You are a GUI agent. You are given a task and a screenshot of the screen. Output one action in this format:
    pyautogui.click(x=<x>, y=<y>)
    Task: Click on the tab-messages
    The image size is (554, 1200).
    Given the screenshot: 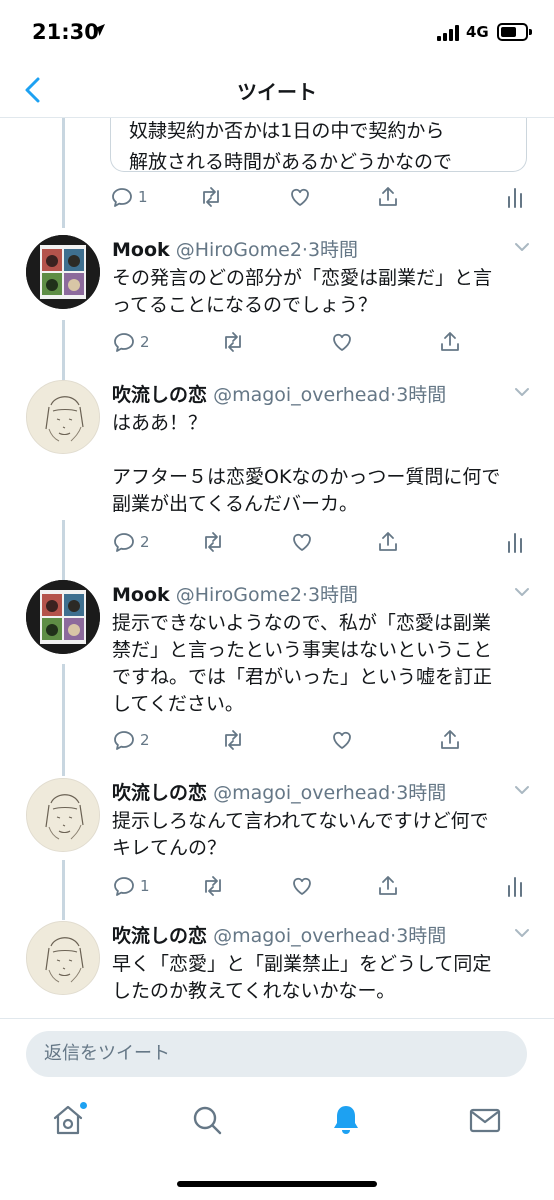 What is the action you would take?
    pyautogui.click(x=487, y=1122)
    